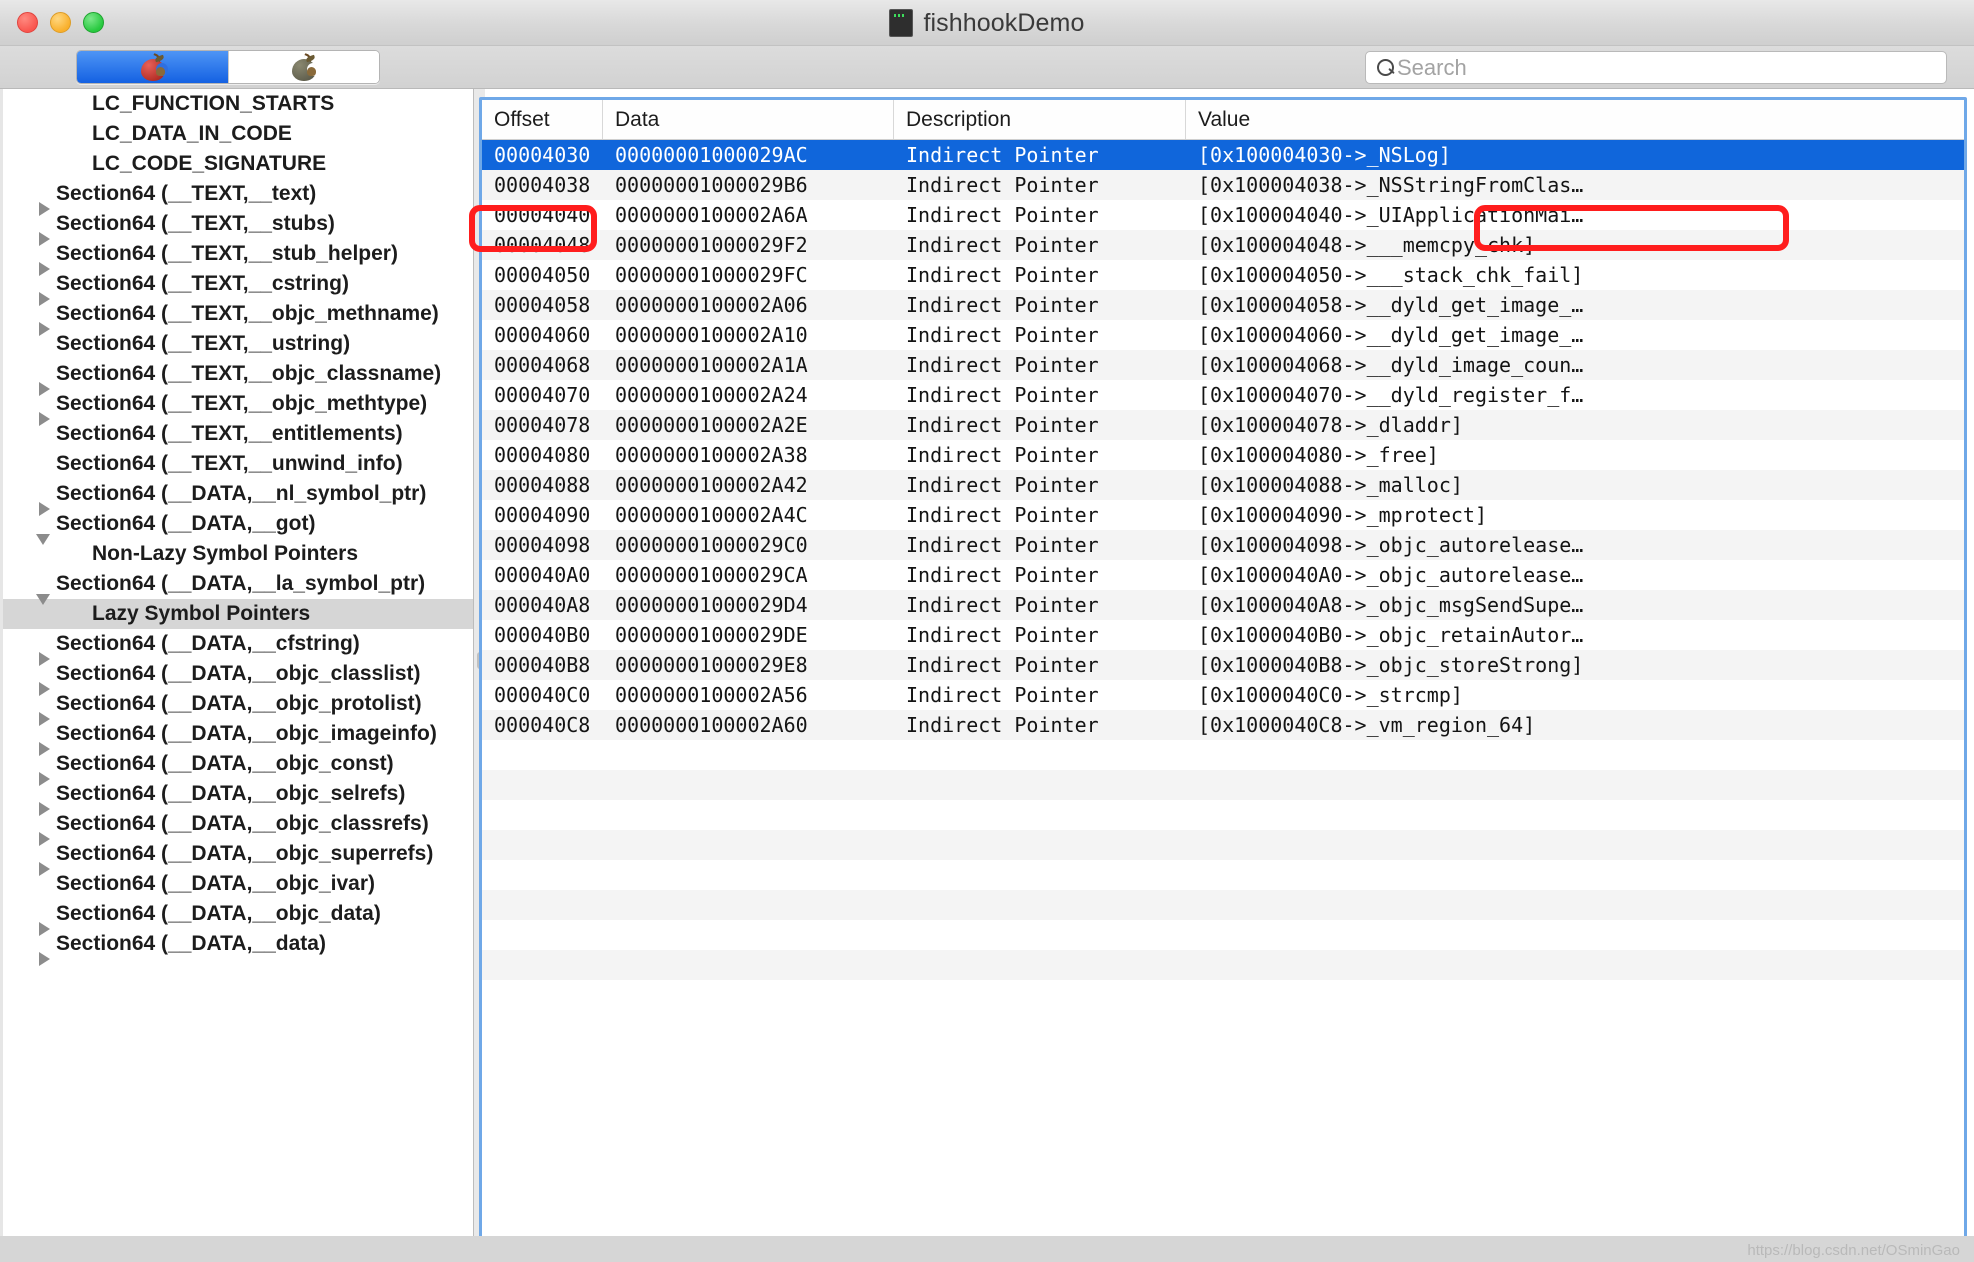 This screenshot has height=1262, width=1974. What do you see at coordinates (542, 635) in the screenshot?
I see `offset-cell: 000040B0` at bounding box center [542, 635].